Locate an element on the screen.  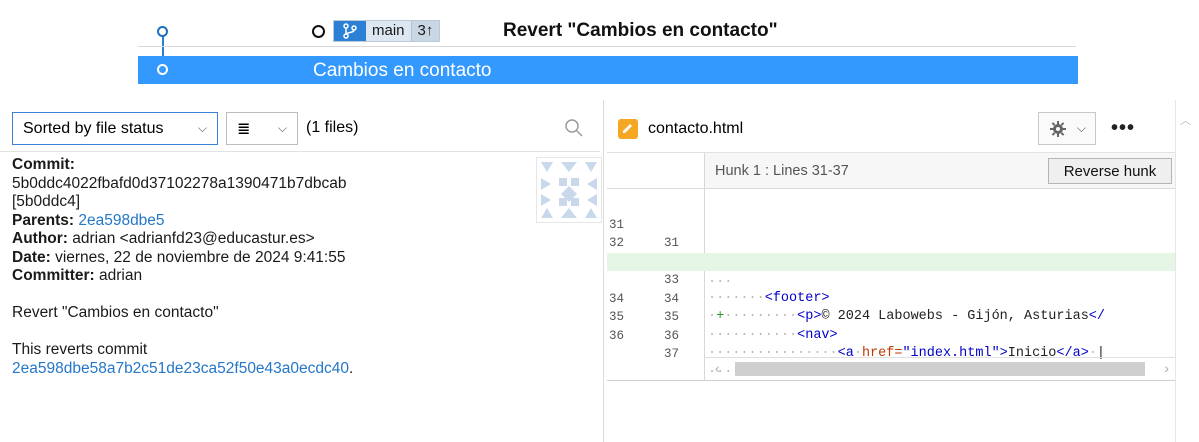
diff-line: 33 33 ·······<footer> is located at coordinates (891, 270).